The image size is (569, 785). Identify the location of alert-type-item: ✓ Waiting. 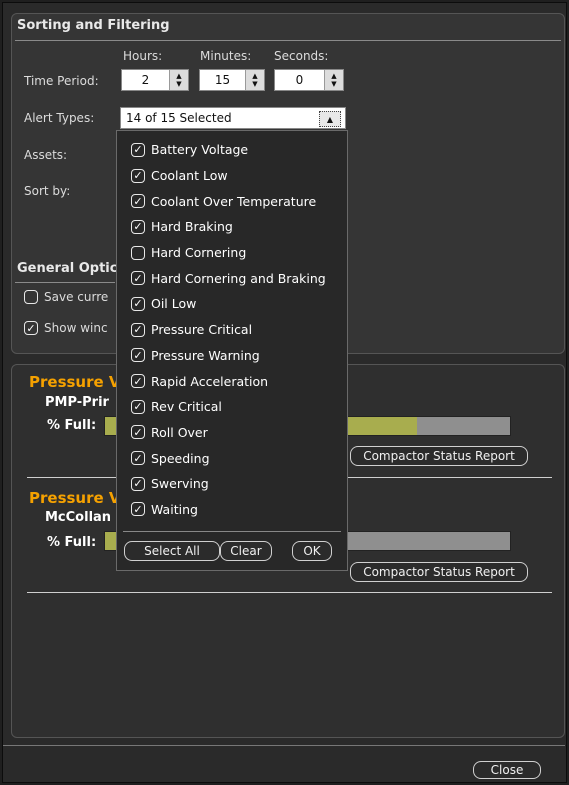
(228, 510).